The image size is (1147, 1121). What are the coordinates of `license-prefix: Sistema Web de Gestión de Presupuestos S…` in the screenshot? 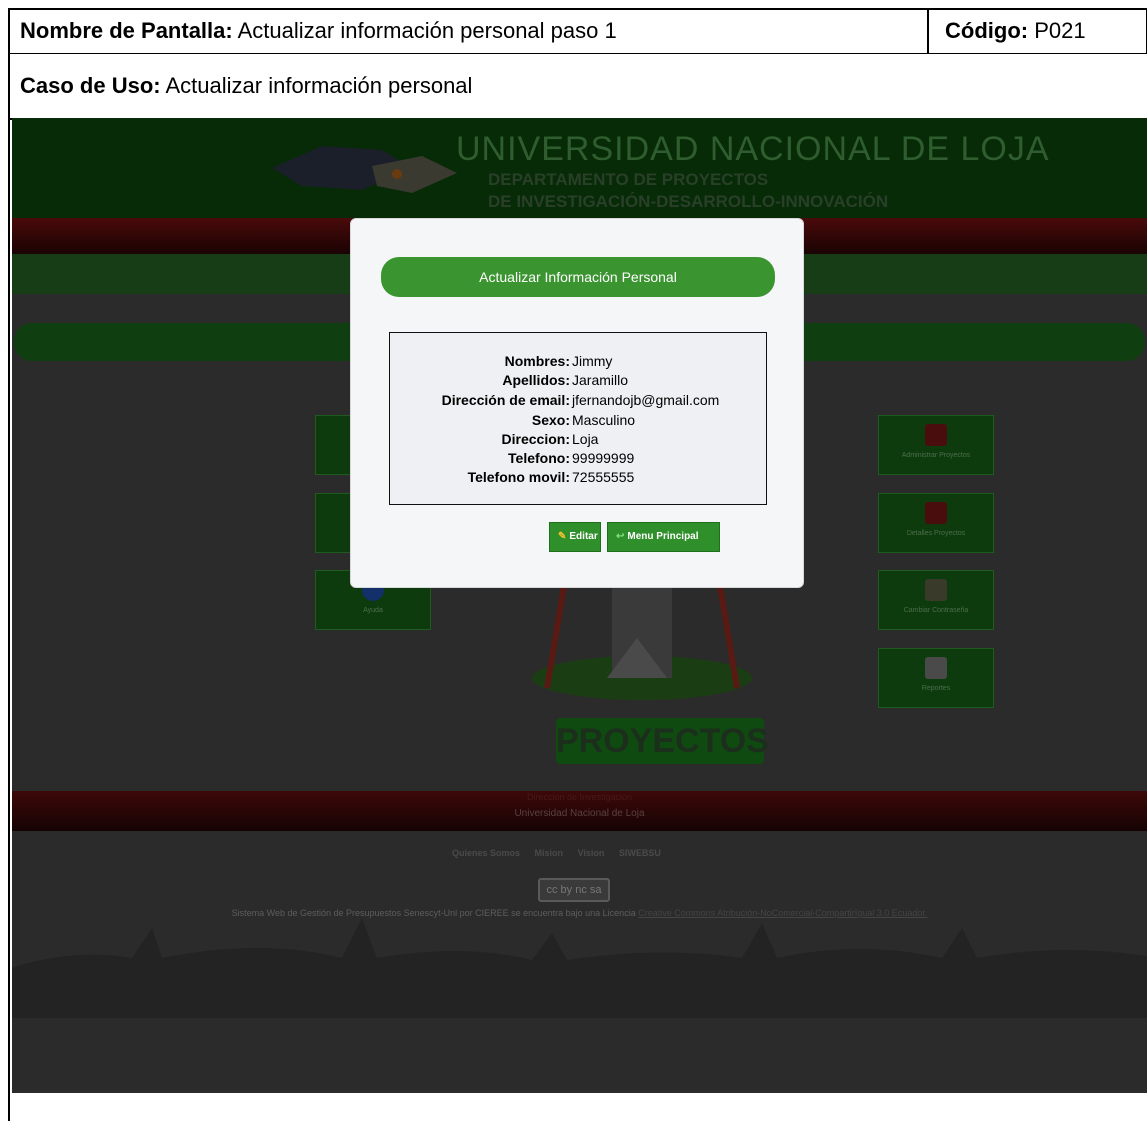 It's located at (433, 913).